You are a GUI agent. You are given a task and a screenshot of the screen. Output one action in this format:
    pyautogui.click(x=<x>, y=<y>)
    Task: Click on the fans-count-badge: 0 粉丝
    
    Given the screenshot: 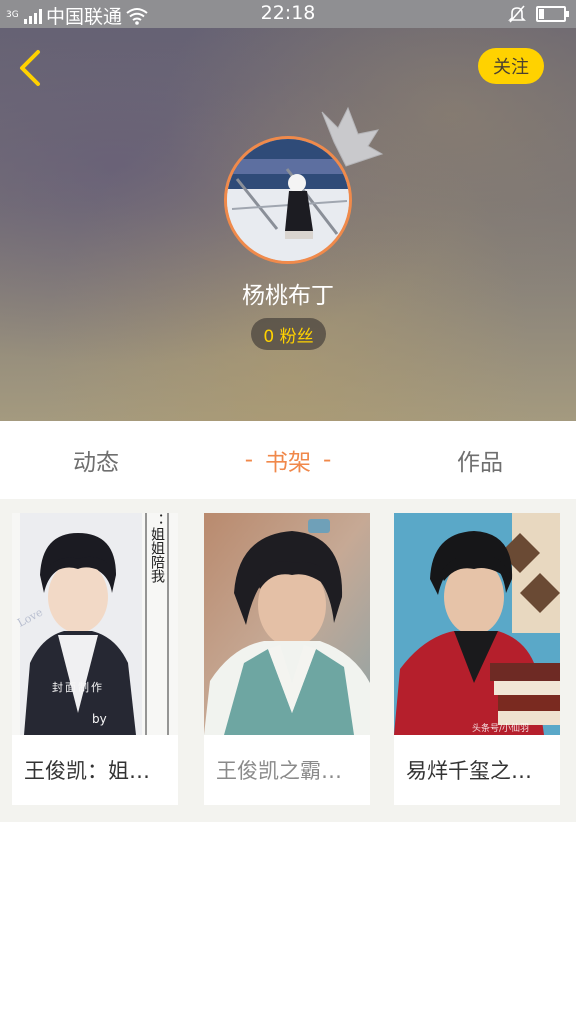 What is the action you would take?
    pyautogui.click(x=288, y=334)
    